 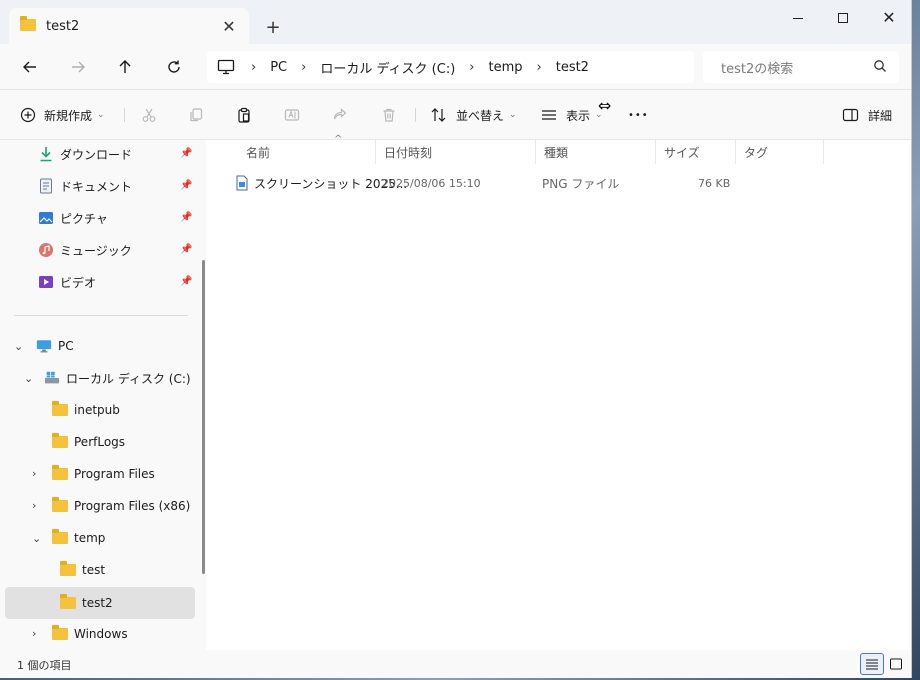 I want to click on sidebar-item-temp: temp, so click(x=78, y=538).